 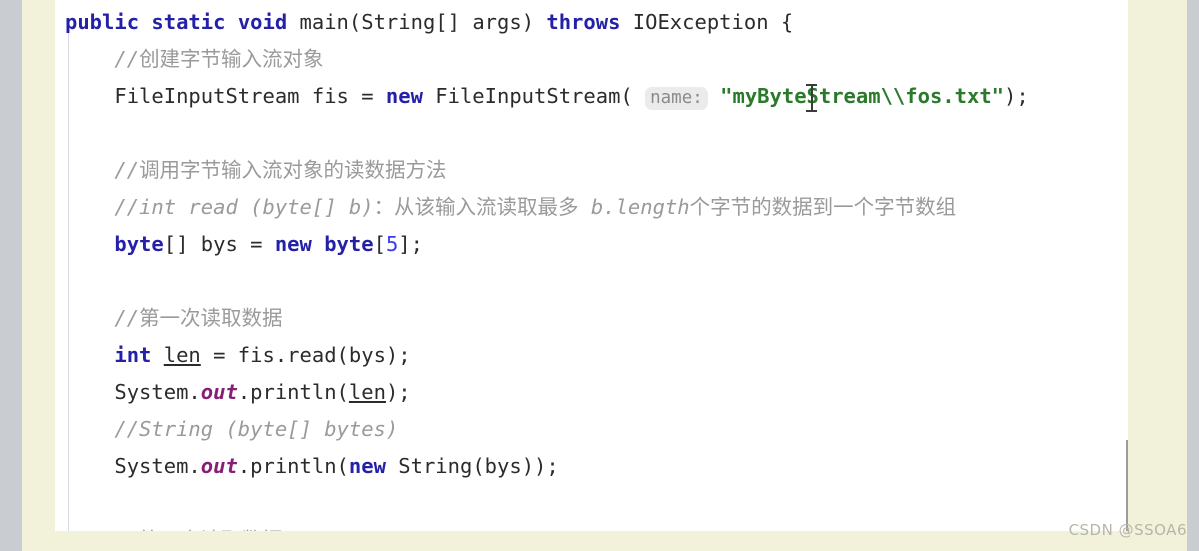 What do you see at coordinates (534, 96) in the screenshot?
I see `code-token: FileInputStream(` at bounding box center [534, 96].